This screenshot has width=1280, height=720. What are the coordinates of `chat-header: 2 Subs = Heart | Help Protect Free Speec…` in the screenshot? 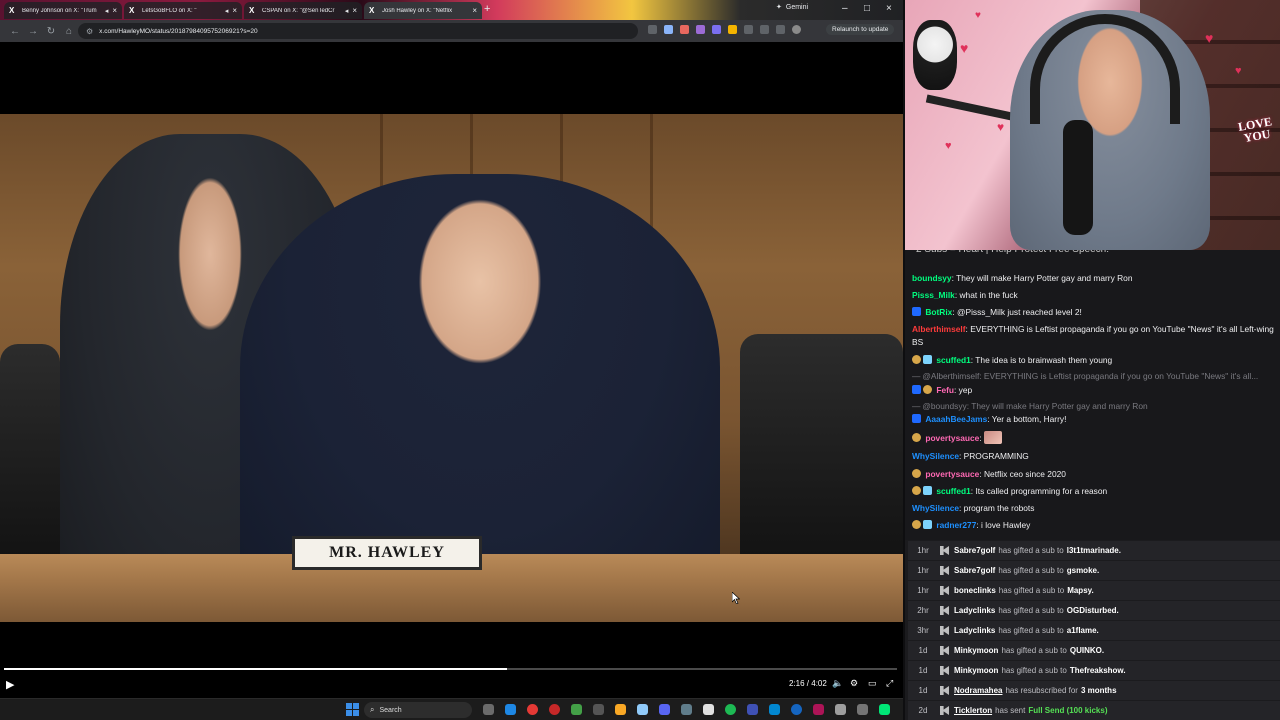 It's located at (1092, 255).